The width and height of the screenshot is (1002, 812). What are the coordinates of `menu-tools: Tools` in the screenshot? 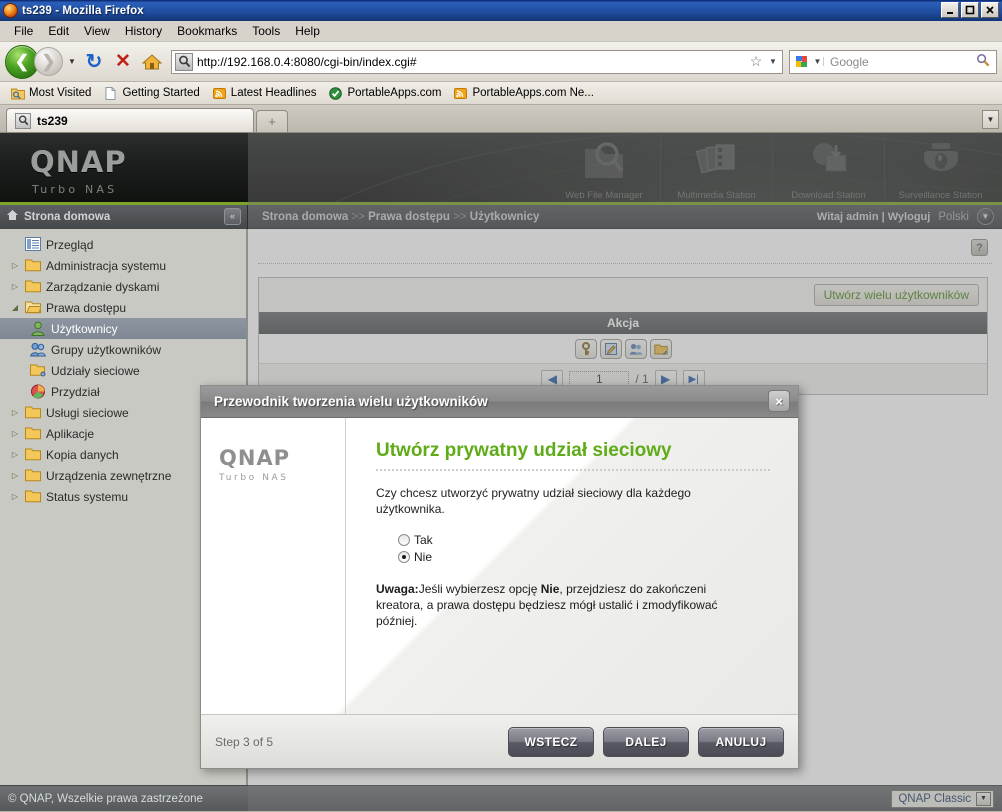 It's located at (266, 31).